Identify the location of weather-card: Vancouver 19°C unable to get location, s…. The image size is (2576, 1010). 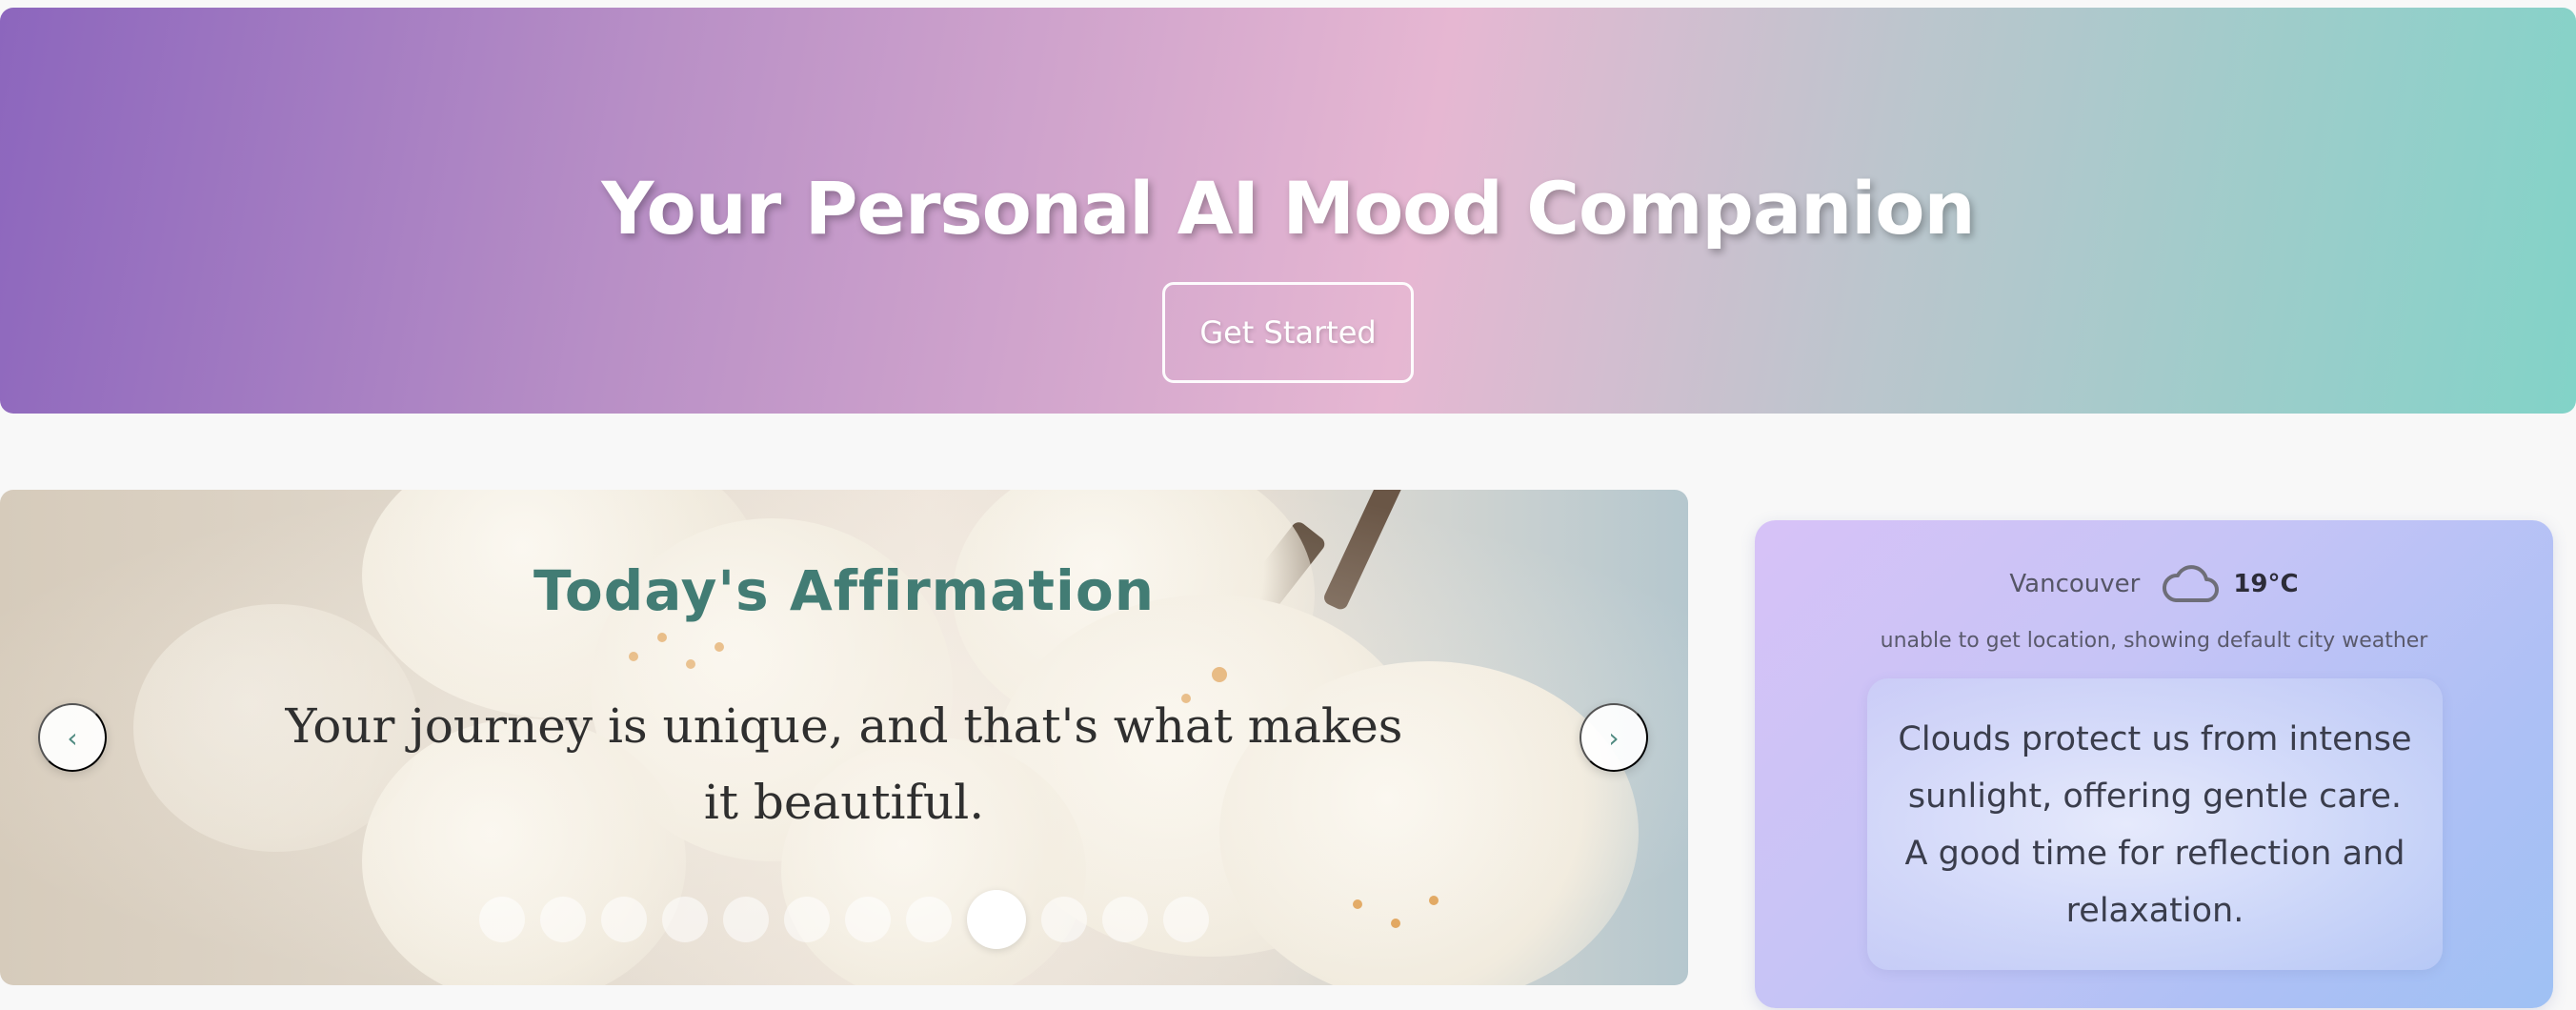
(2154, 764).